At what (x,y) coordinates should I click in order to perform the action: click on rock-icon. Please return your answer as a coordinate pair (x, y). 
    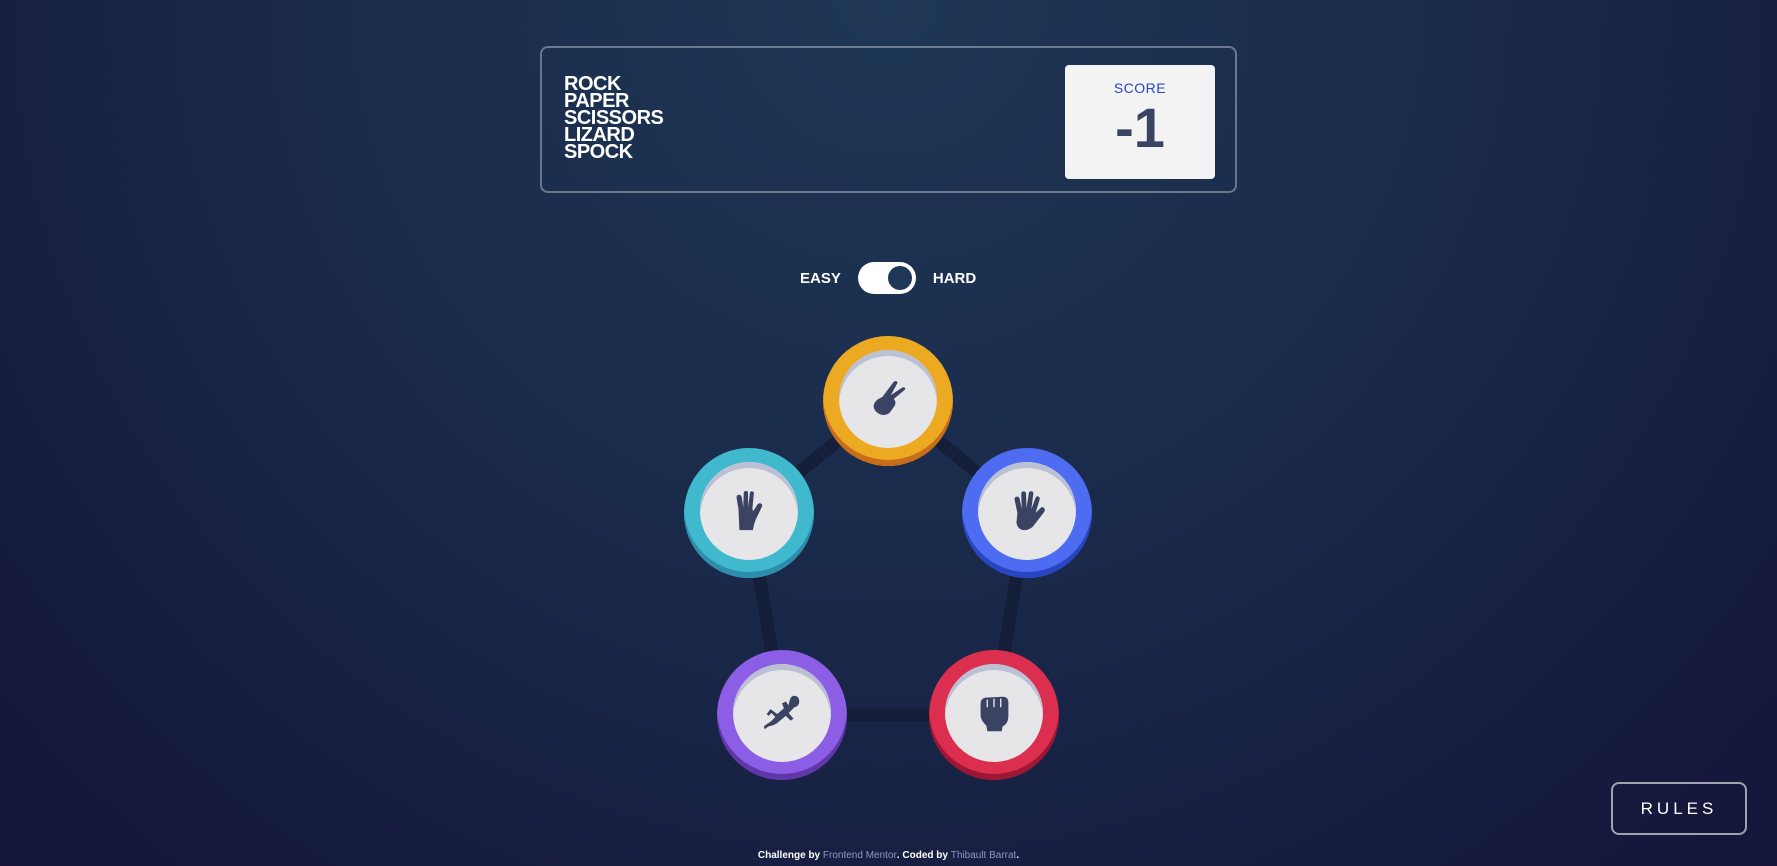
    Looking at the image, I should click on (994, 714).